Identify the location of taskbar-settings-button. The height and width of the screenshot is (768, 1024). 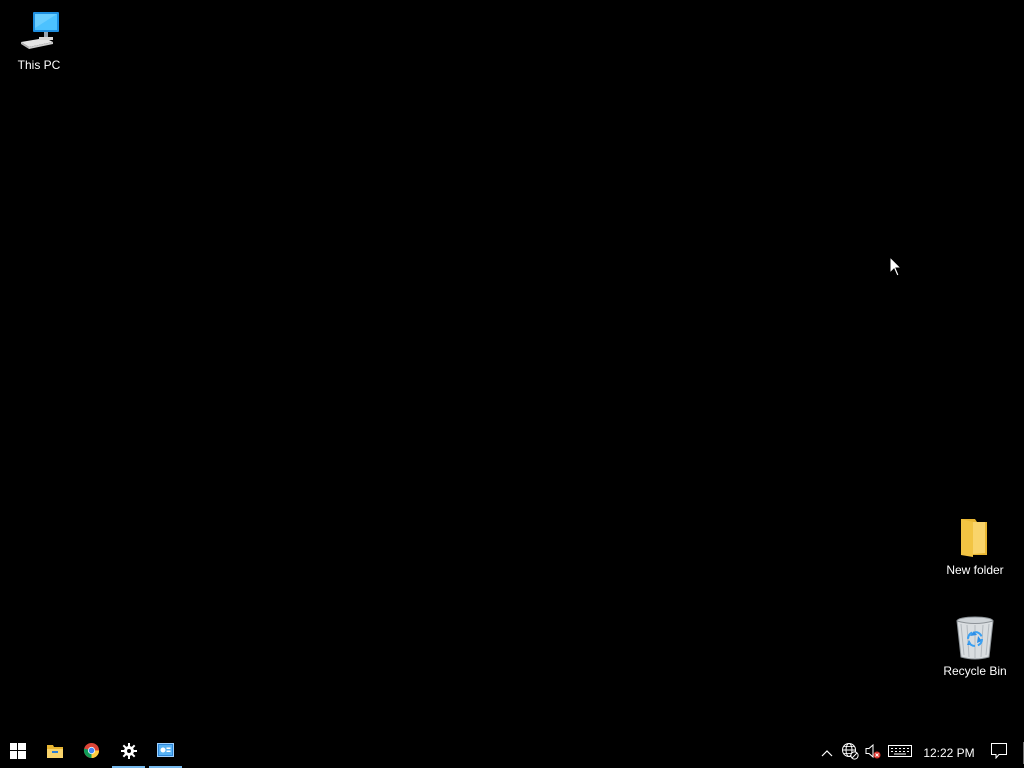
(128, 753).